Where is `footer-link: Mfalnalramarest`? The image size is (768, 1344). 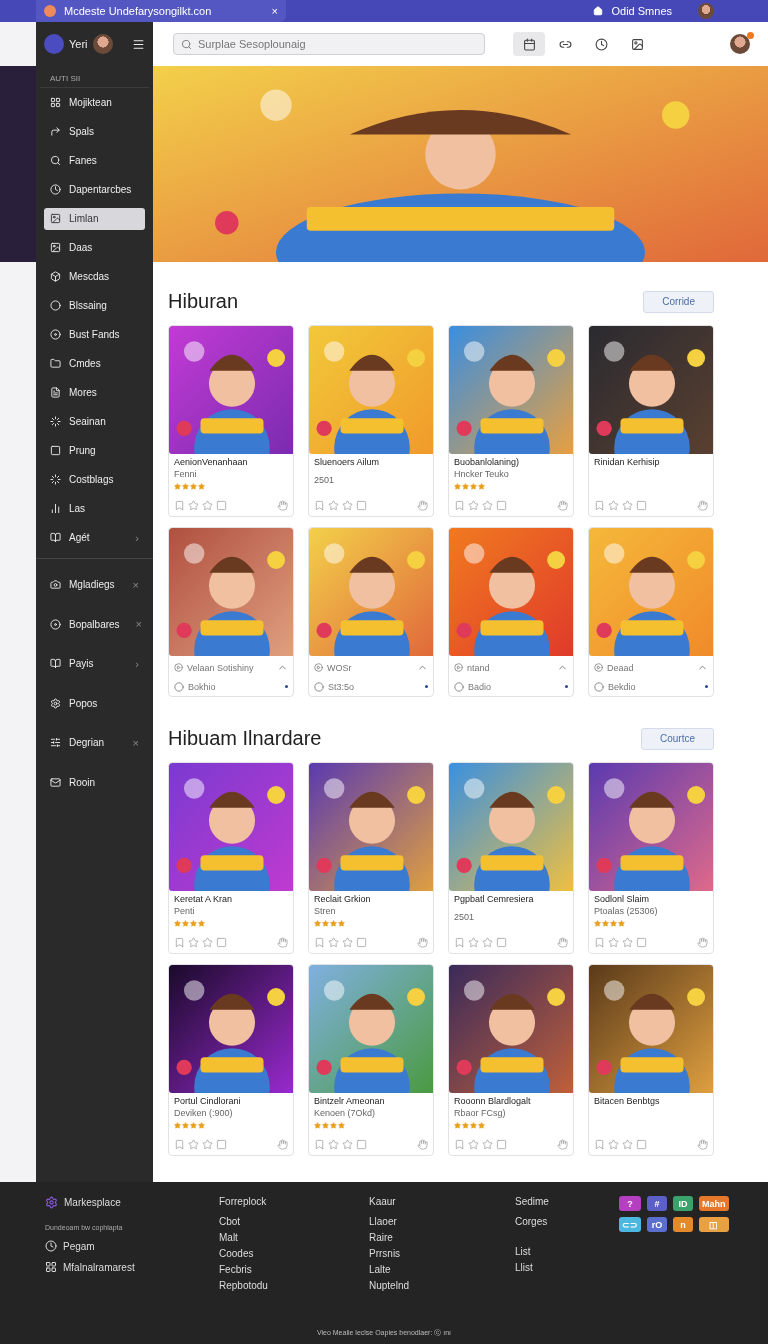 footer-link: Mfalnalramarest is located at coordinates (99, 1267).